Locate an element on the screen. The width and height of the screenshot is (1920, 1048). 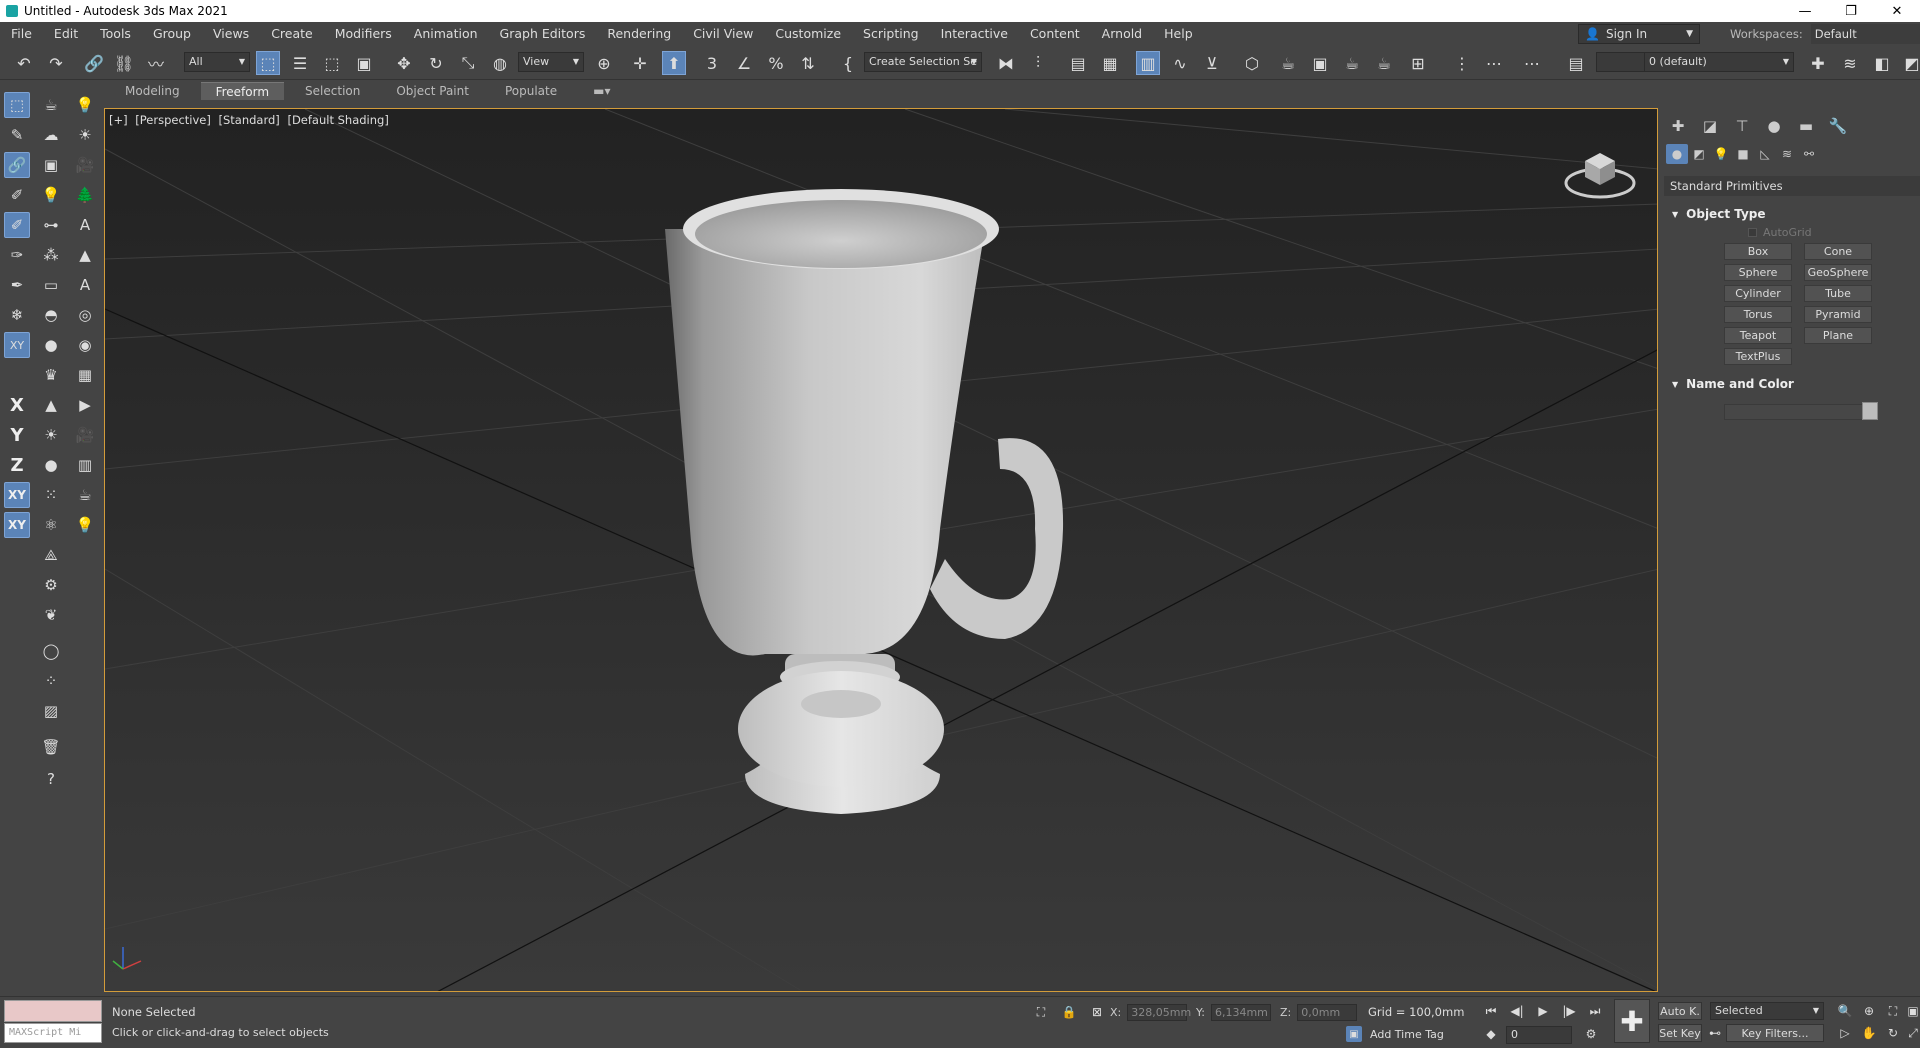
geosphere-button: GeoSphere is located at coordinates (1838, 272).